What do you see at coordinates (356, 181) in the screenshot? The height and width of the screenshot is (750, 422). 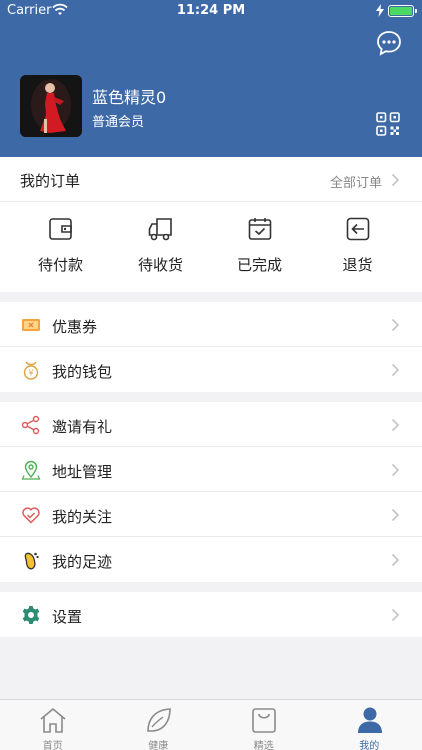 I see `all-orders-link: 全部订单` at bounding box center [356, 181].